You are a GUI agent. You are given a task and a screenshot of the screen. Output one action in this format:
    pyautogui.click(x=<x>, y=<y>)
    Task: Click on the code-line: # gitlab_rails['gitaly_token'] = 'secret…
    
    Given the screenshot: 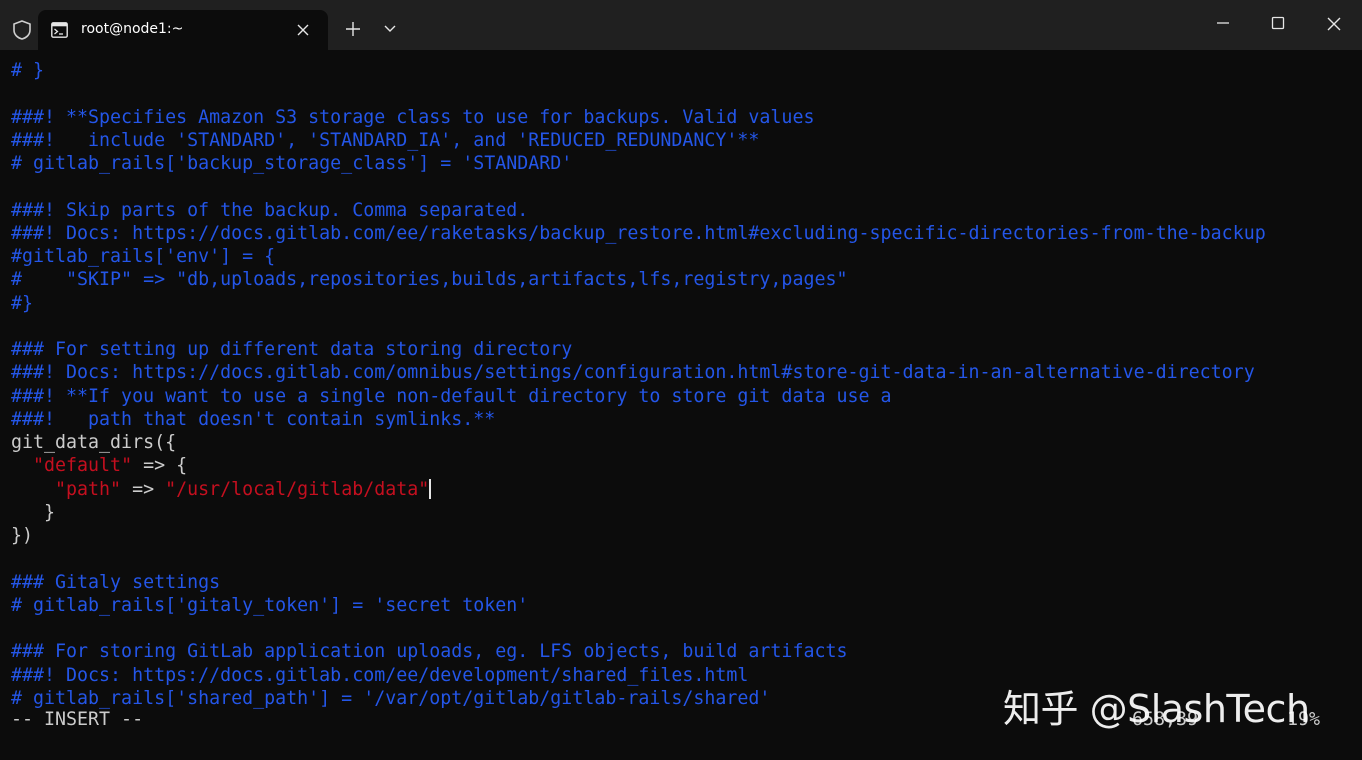 What is the action you would take?
    pyautogui.click(x=638, y=605)
    